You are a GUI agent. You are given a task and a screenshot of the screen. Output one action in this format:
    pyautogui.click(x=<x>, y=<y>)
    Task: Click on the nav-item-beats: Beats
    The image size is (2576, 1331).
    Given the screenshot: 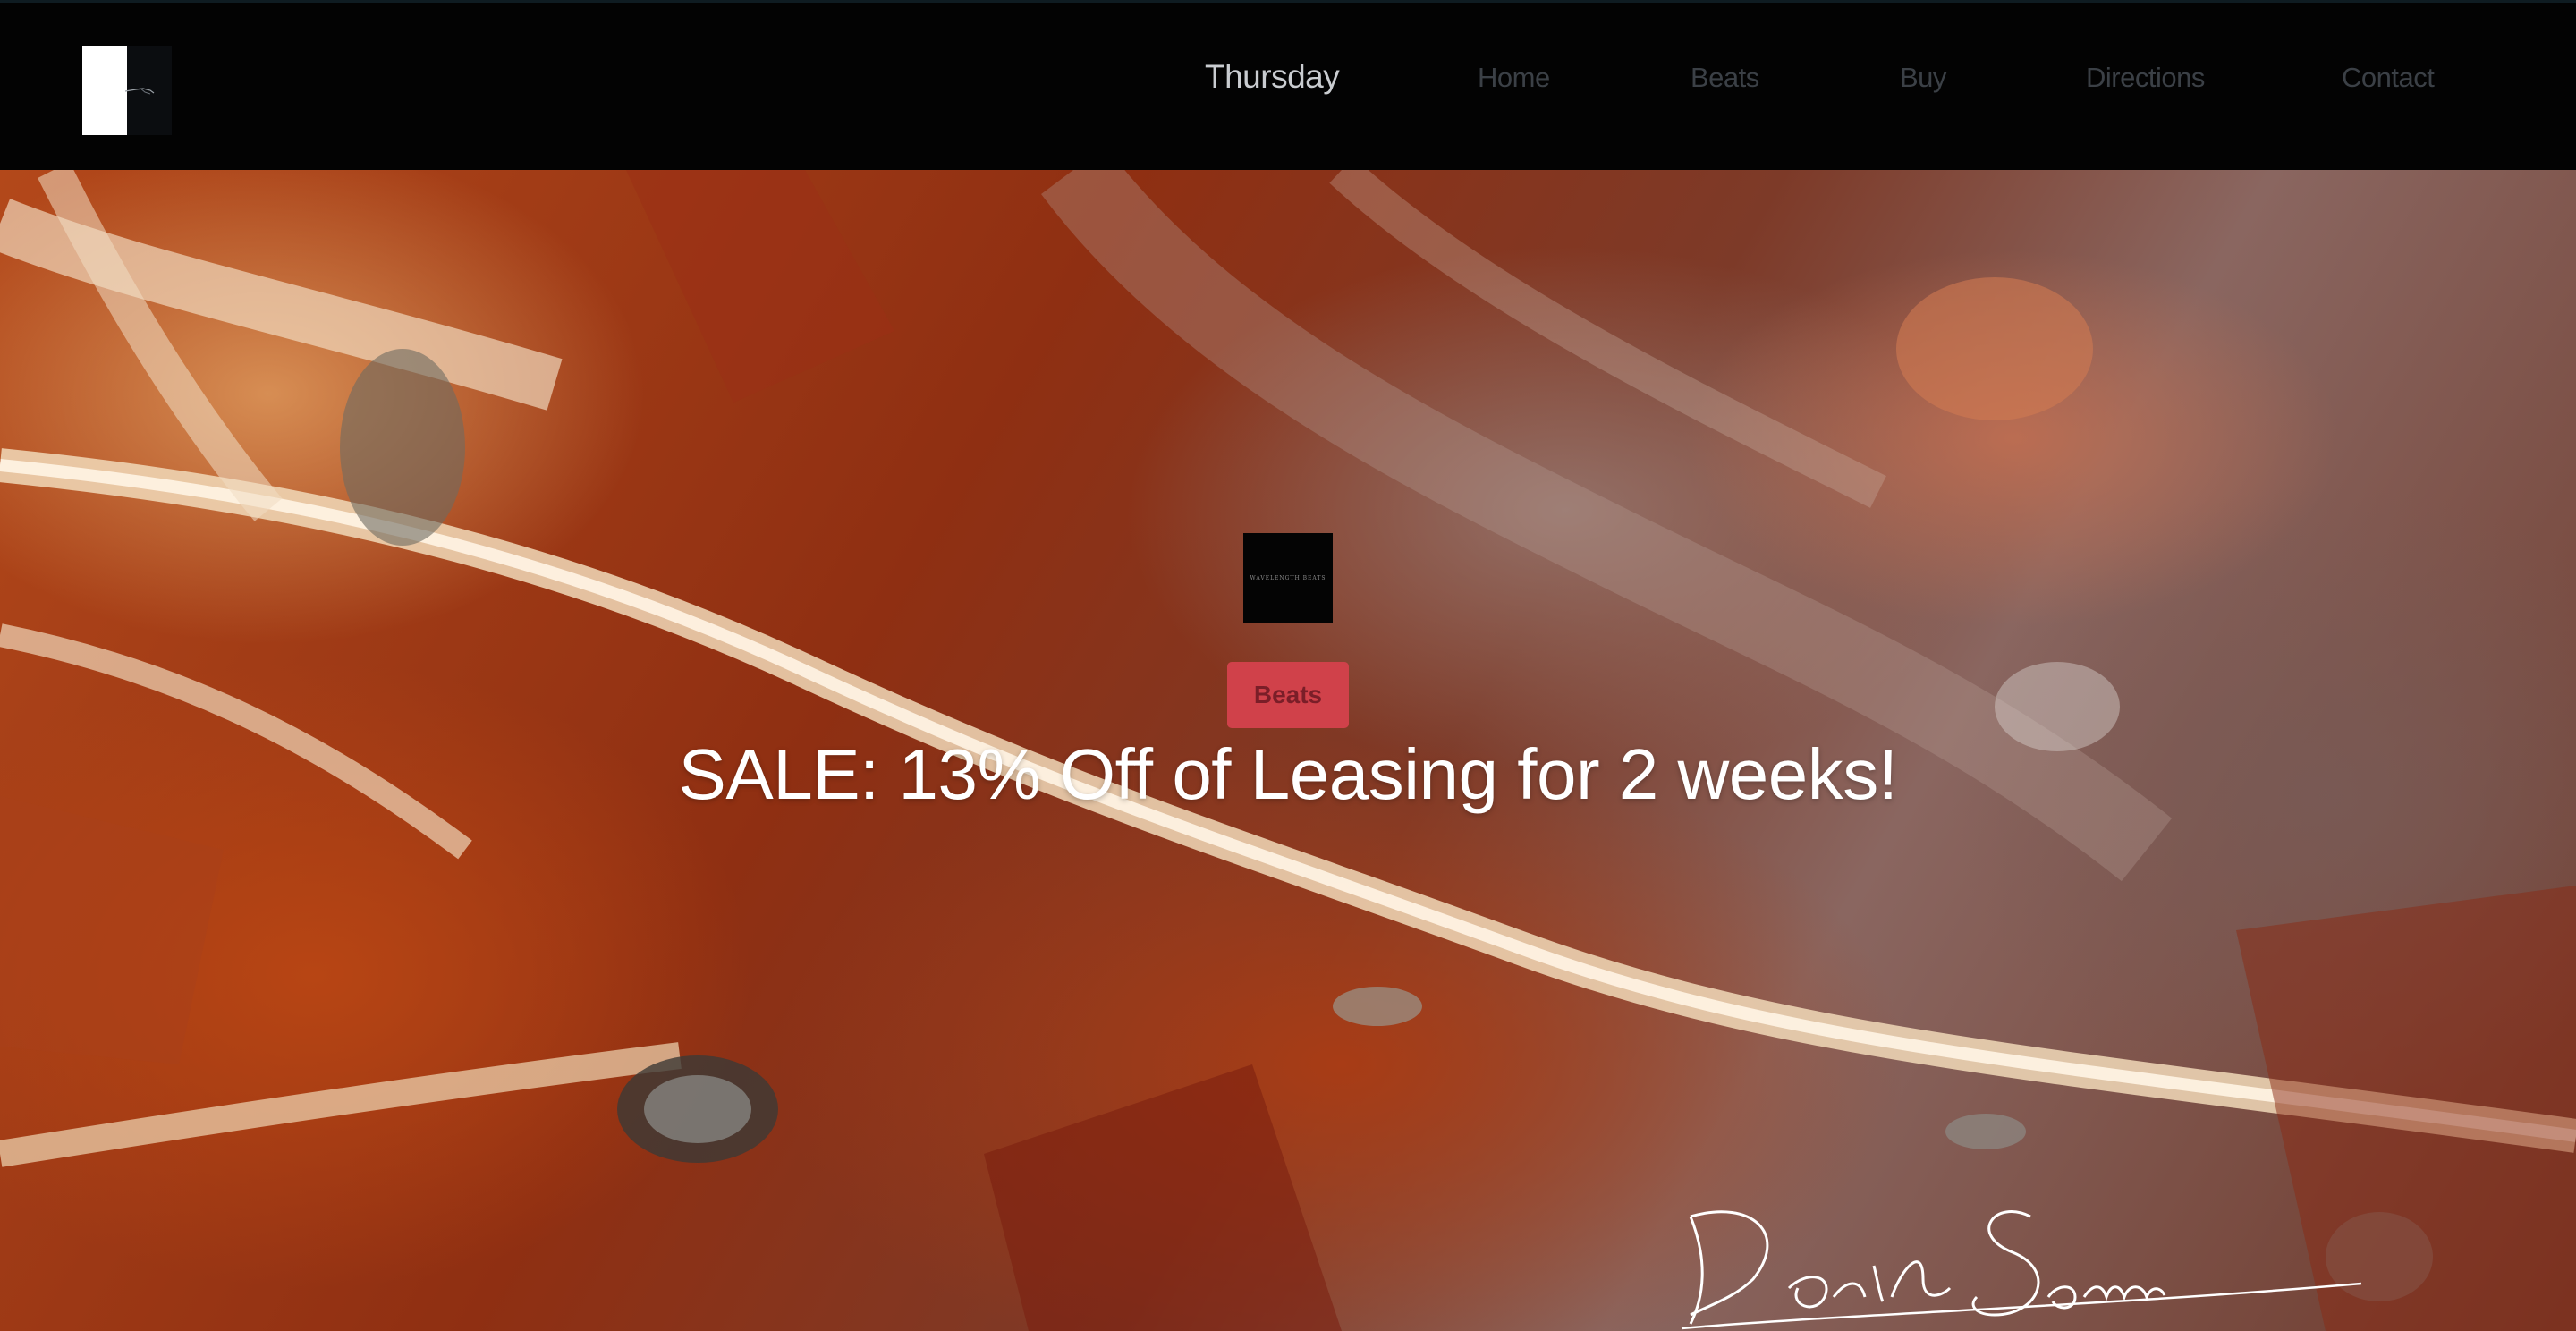 What is the action you would take?
    pyautogui.click(x=1724, y=78)
    